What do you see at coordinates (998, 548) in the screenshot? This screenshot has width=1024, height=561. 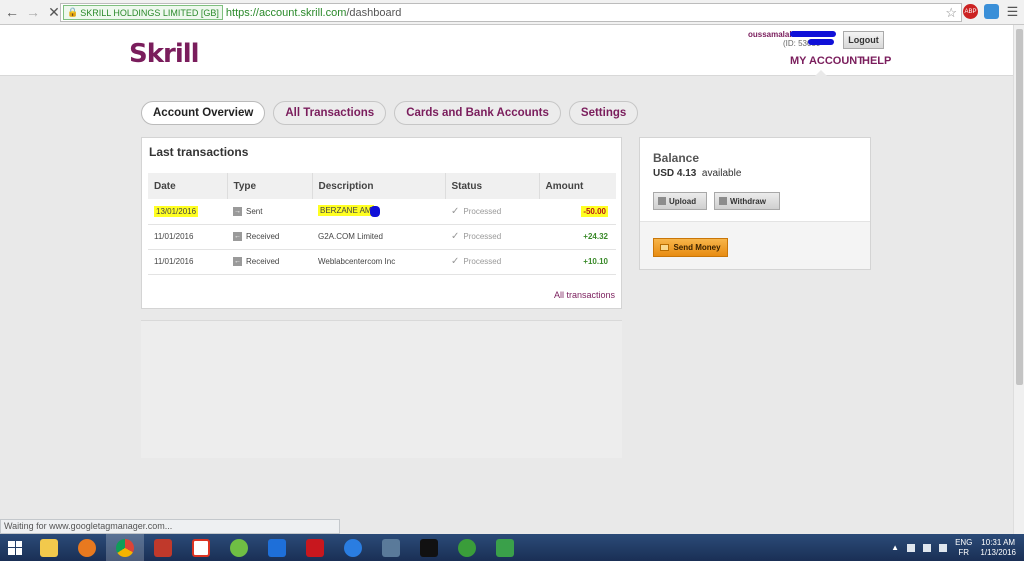 I see `system-clock: 10:31 AM 1/13/2016` at bounding box center [998, 548].